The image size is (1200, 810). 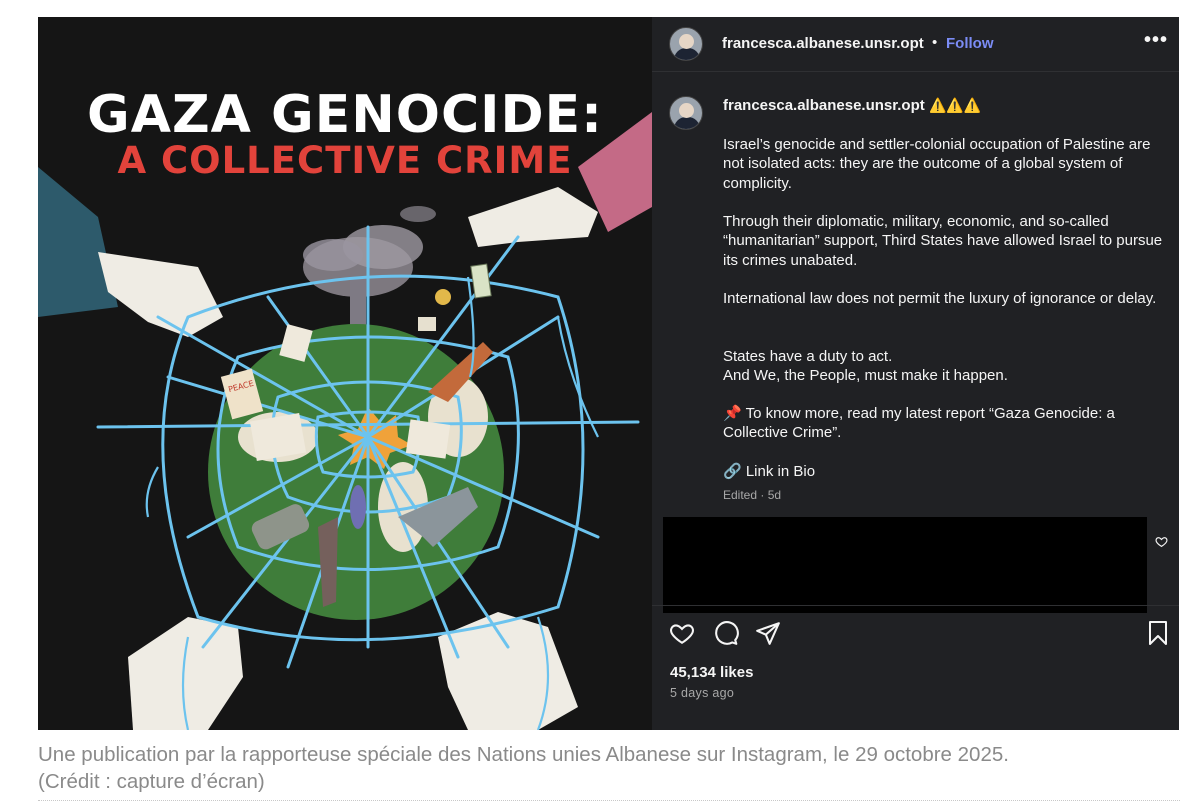 What do you see at coordinates (752, 495) in the screenshot?
I see `edited-timestamp: Edited · 5d` at bounding box center [752, 495].